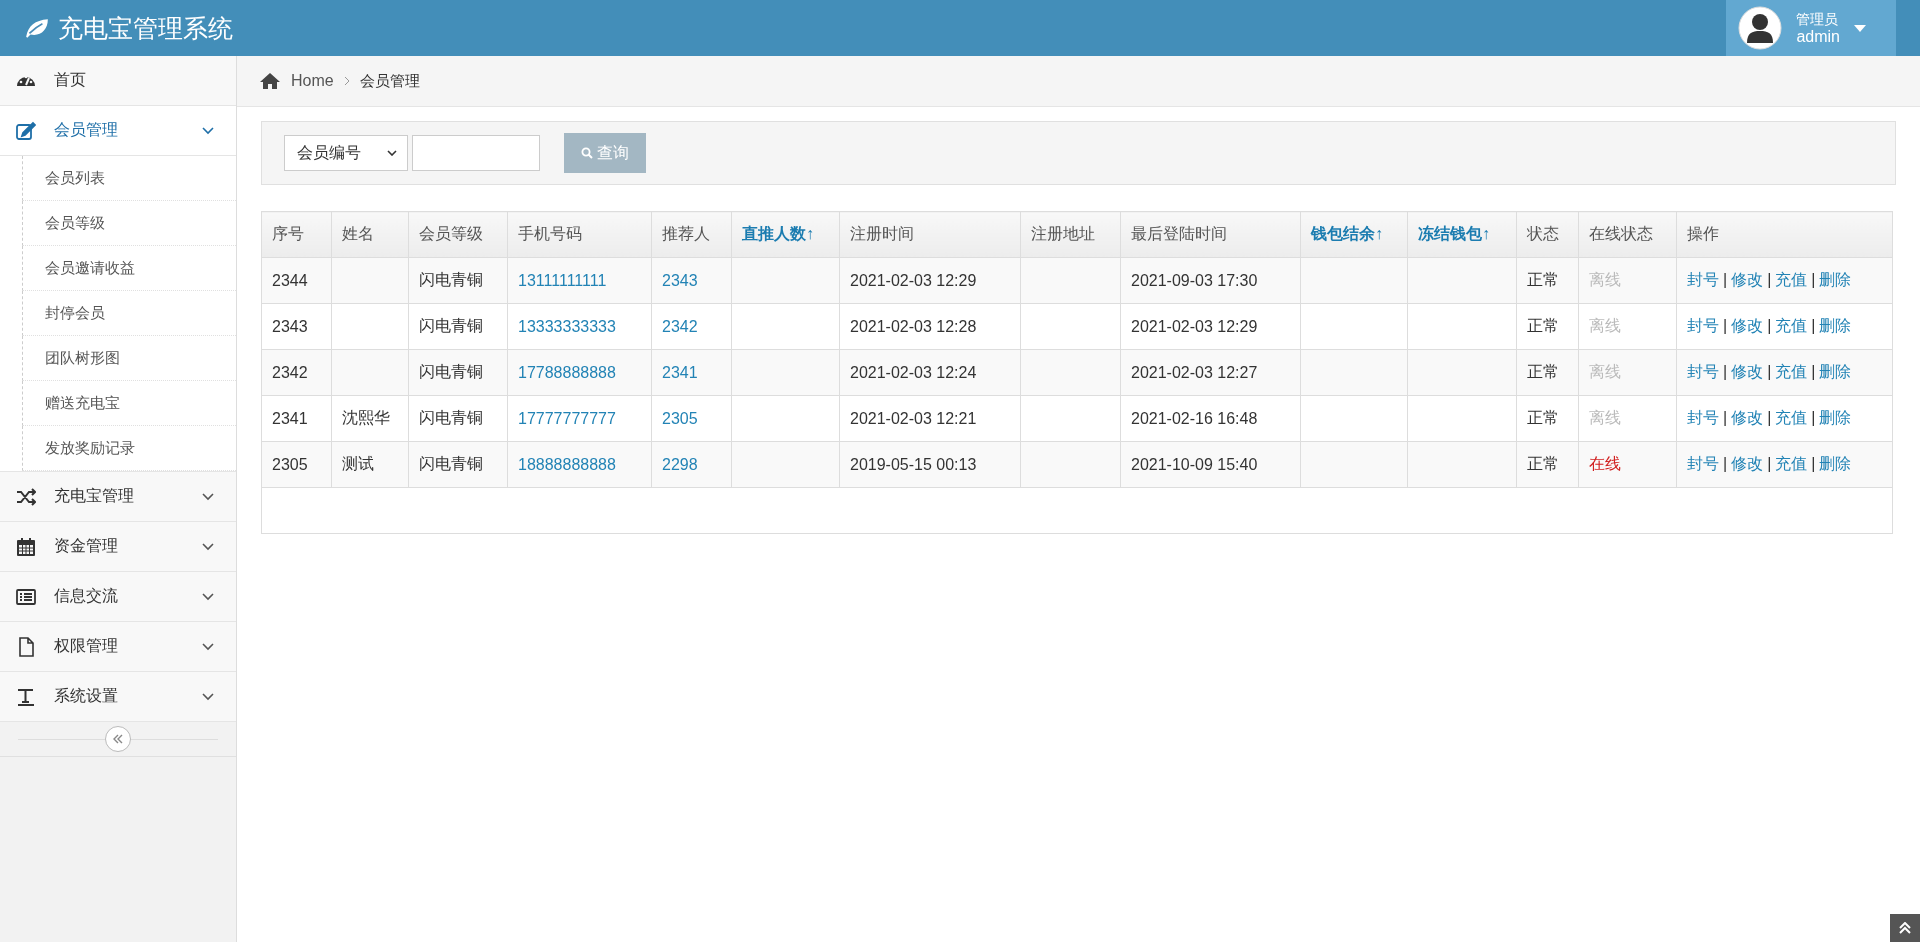 This screenshot has width=1920, height=942. I want to click on referrer-link: 2342, so click(680, 326).